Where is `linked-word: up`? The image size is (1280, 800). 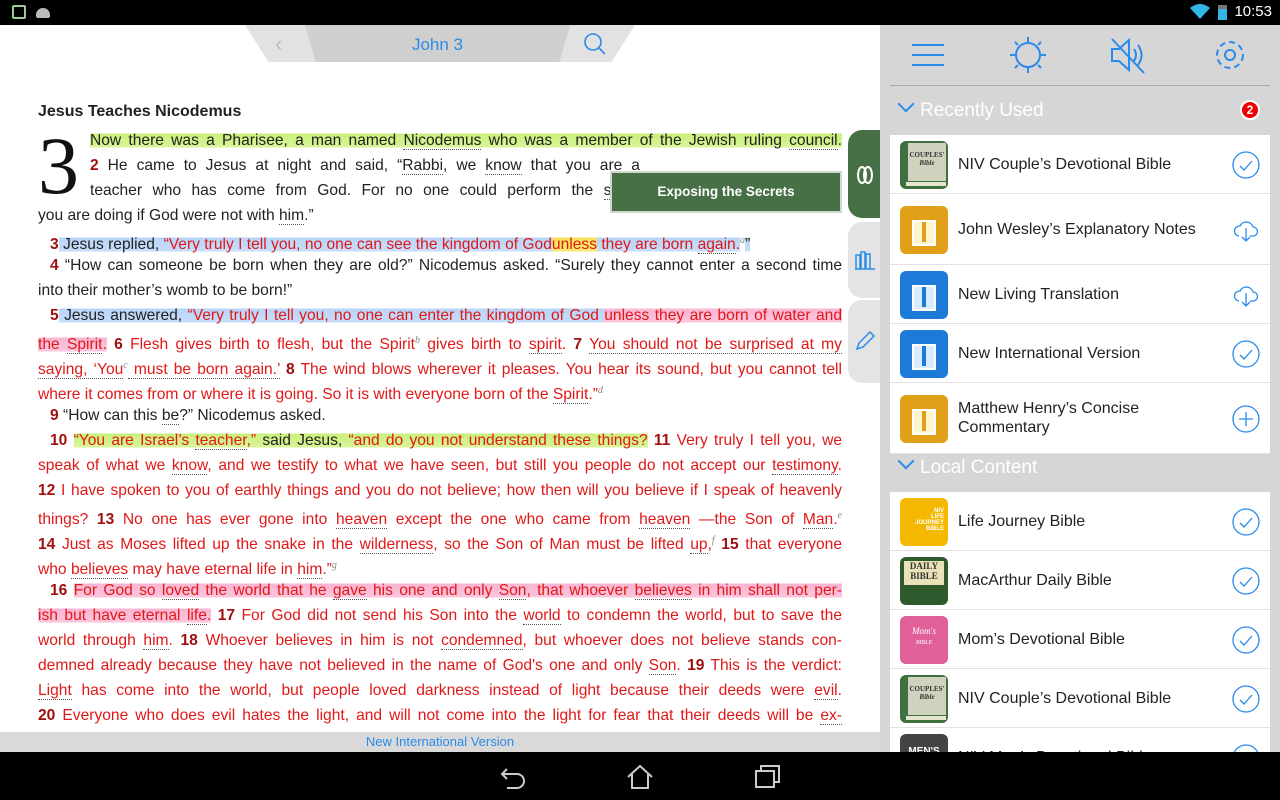 linked-word: up is located at coordinates (699, 545).